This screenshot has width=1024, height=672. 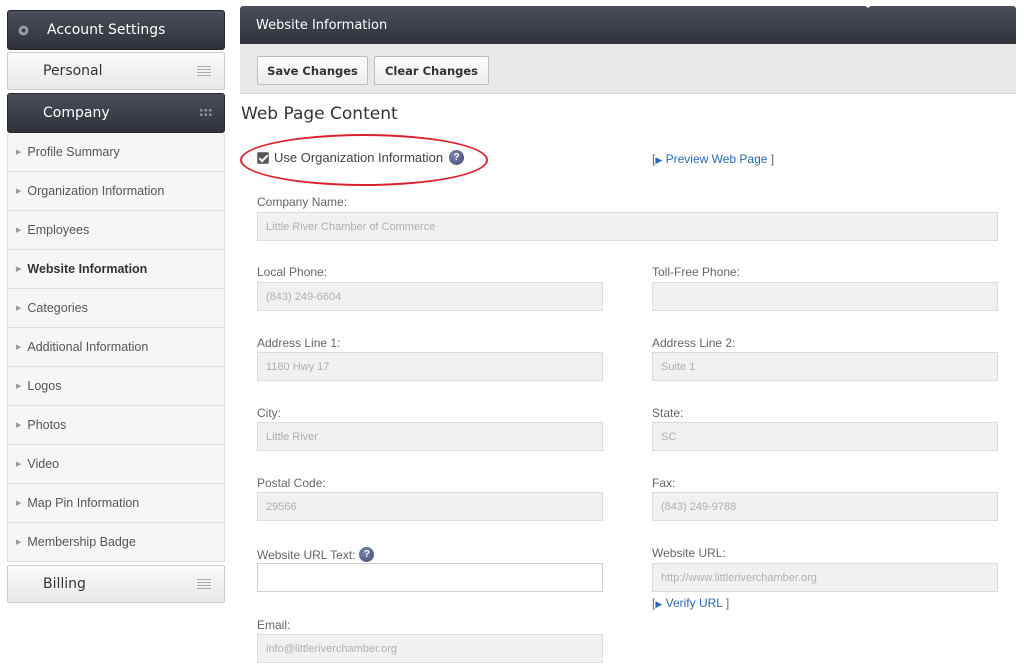 What do you see at coordinates (116, 230) in the screenshot?
I see `sidebar-item-employees: ▶ Employees` at bounding box center [116, 230].